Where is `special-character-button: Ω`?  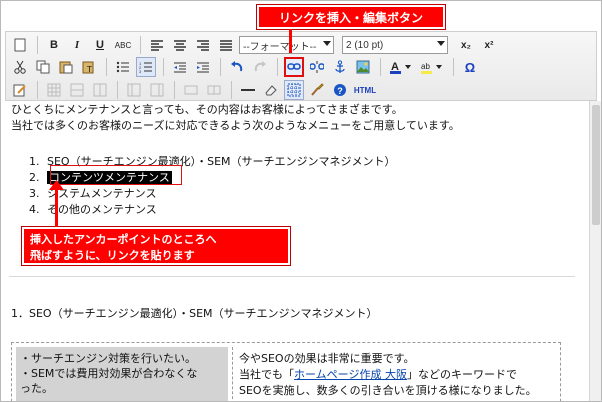 special-character-button: Ω is located at coordinates (470, 67).